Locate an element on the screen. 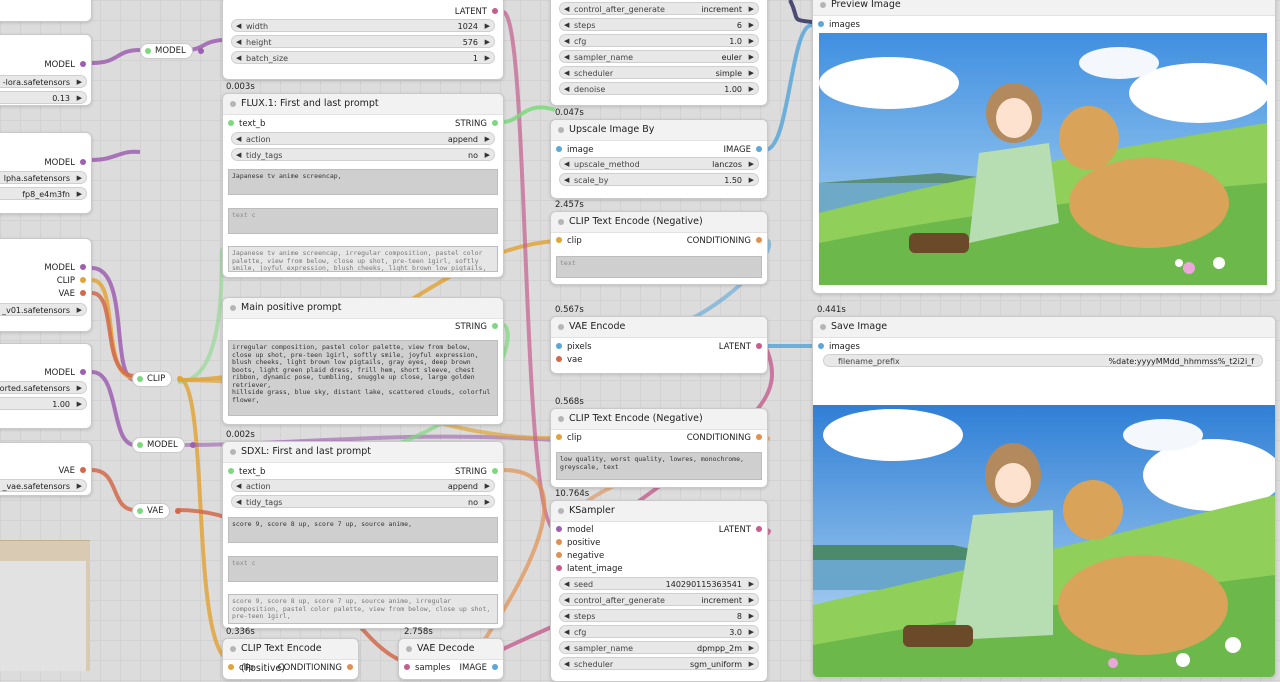  saved-image-canvas is located at coordinates (1044, 541).